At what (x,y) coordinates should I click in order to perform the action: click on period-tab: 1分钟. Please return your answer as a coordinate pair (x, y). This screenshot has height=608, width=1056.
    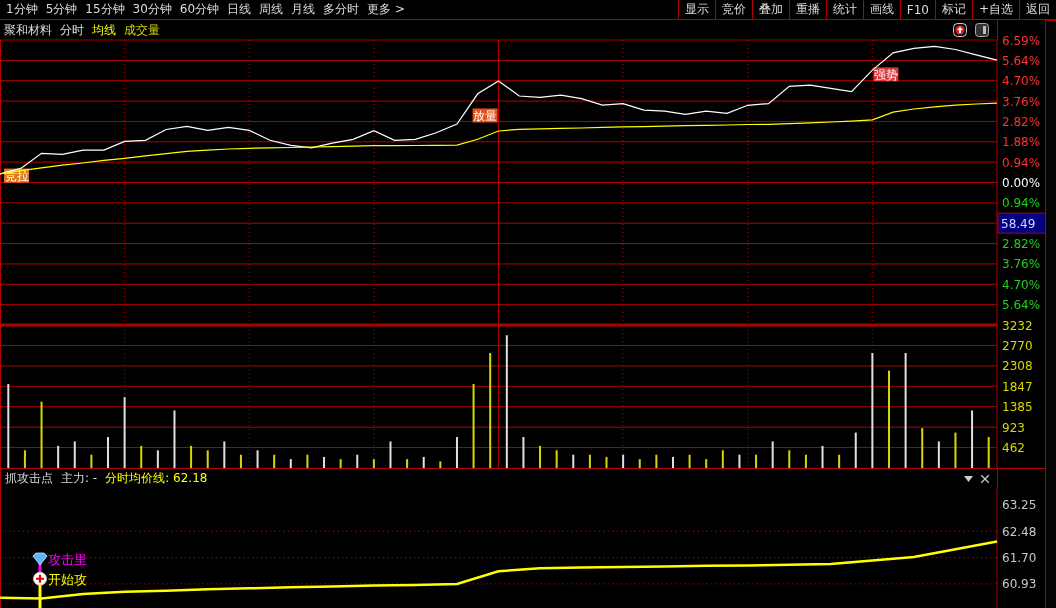
    Looking at the image, I should click on (22, 9).